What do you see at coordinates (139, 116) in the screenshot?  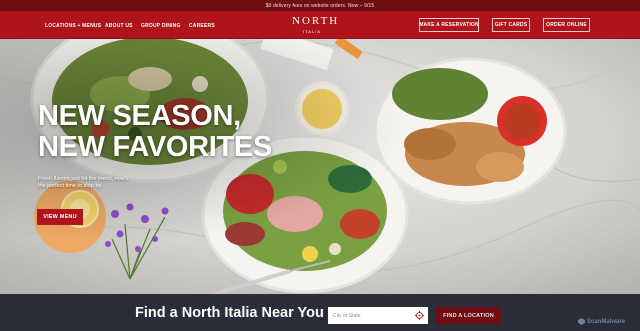 I see `headline-line-1: NEW SEASON,` at bounding box center [139, 116].